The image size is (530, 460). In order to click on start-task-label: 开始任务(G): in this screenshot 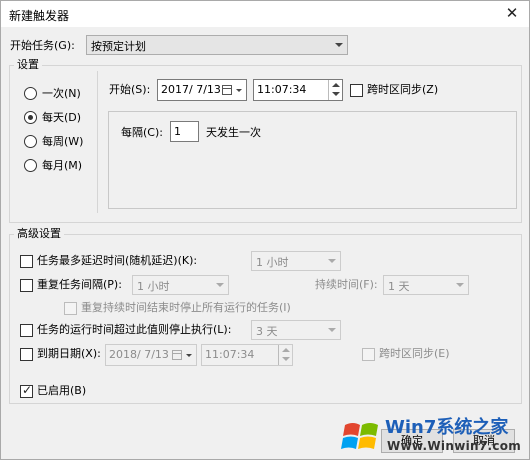, I will do `click(42, 45)`.